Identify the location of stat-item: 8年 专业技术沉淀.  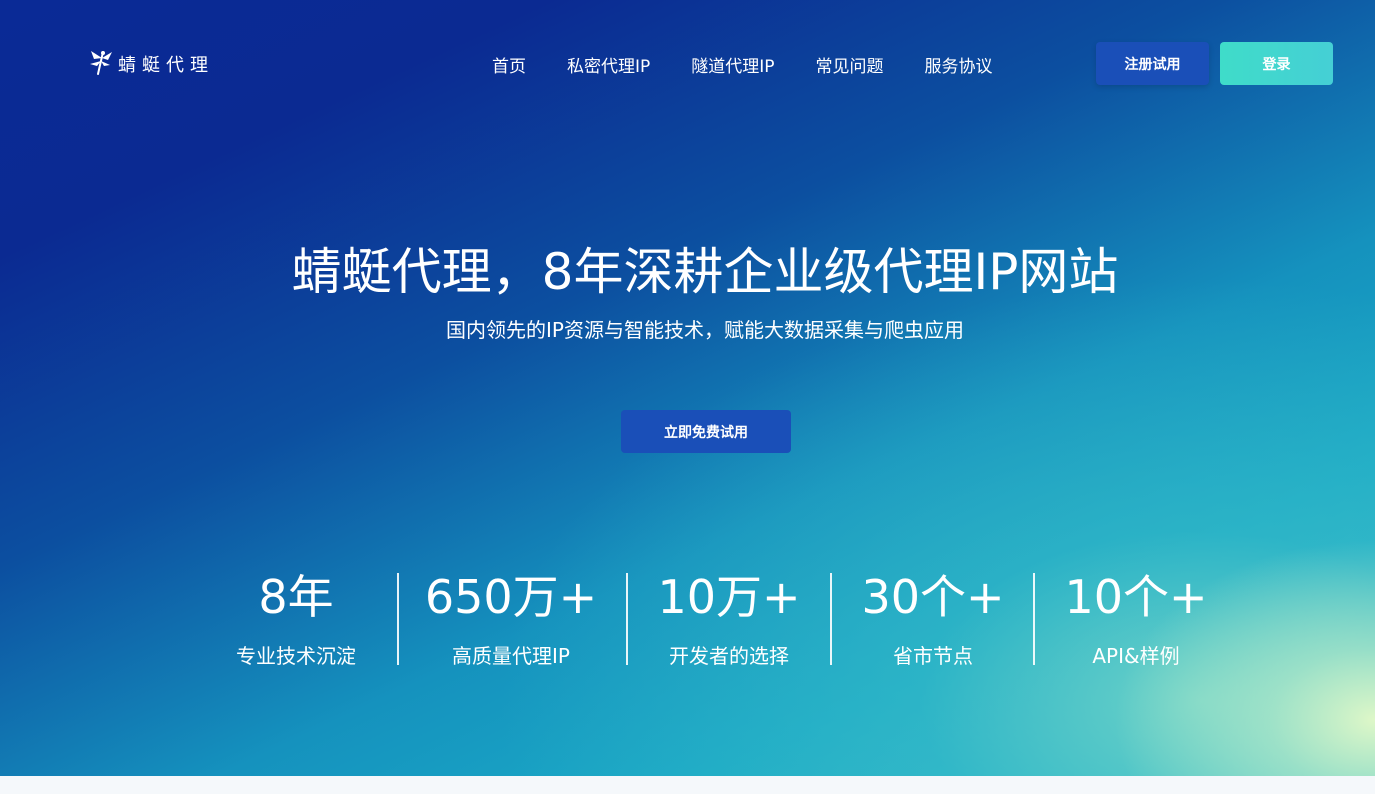
(296, 618).